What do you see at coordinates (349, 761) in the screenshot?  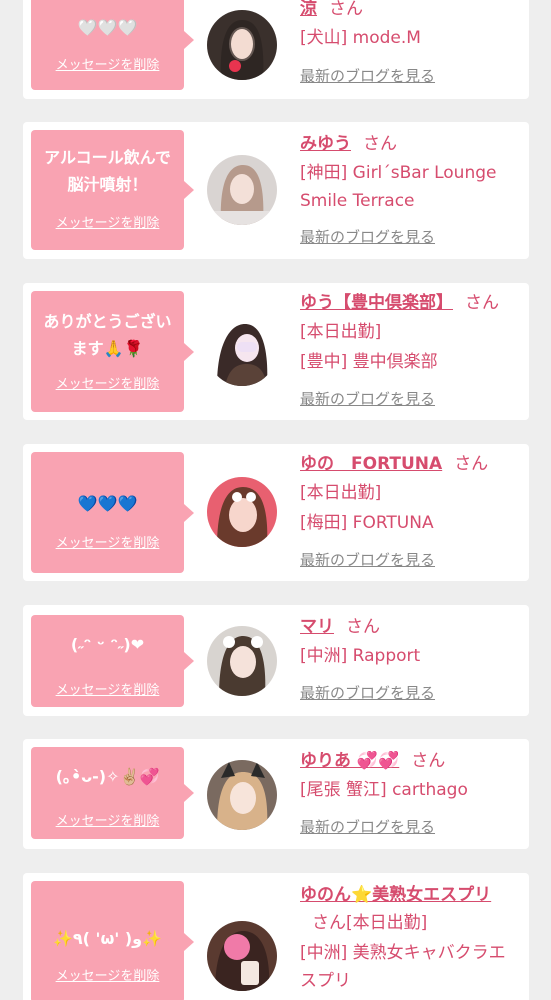 I see `girl-name-link: ゆりあ 💞💞` at bounding box center [349, 761].